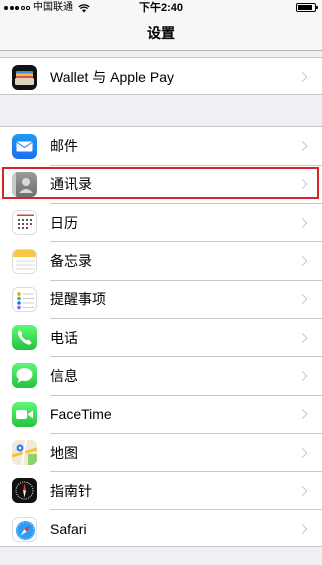 Image resolution: width=322 pixels, height=565 pixels. I want to click on row-phone: 电话, so click(161, 337).